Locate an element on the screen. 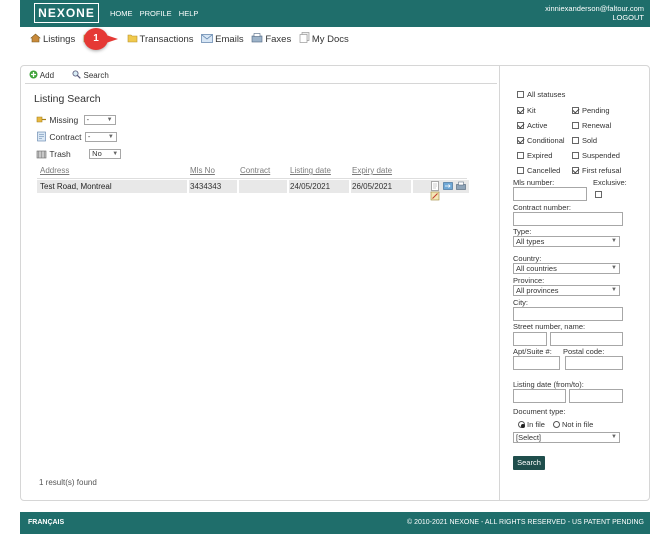 The image size is (670, 543). nav-emails: Emails is located at coordinates (222, 39).